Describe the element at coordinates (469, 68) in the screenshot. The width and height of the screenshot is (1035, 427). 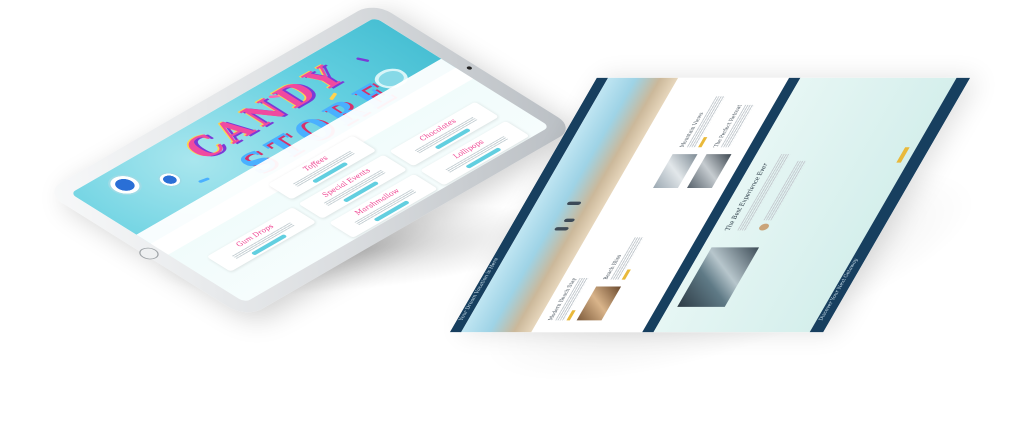
I see `camera-dot` at that location.